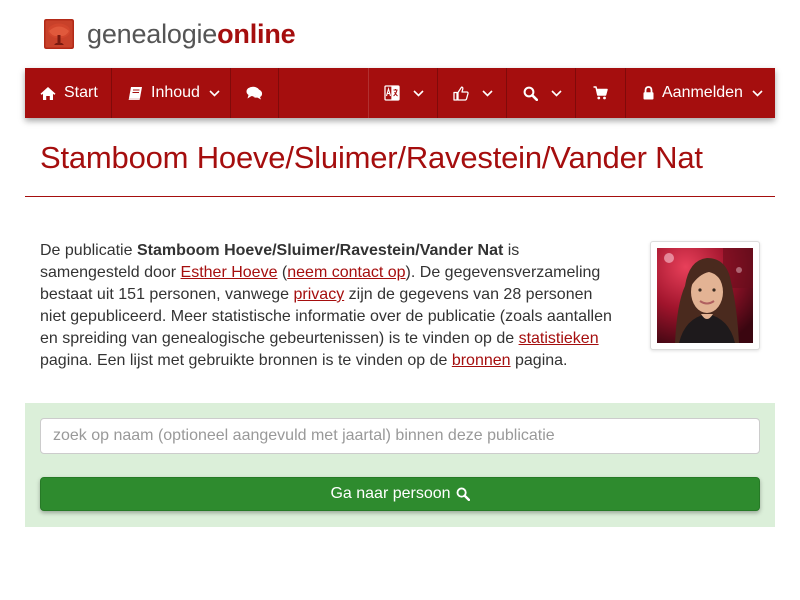  Describe the element at coordinates (559, 338) in the screenshot. I see `statistics-link: statistieken` at that location.